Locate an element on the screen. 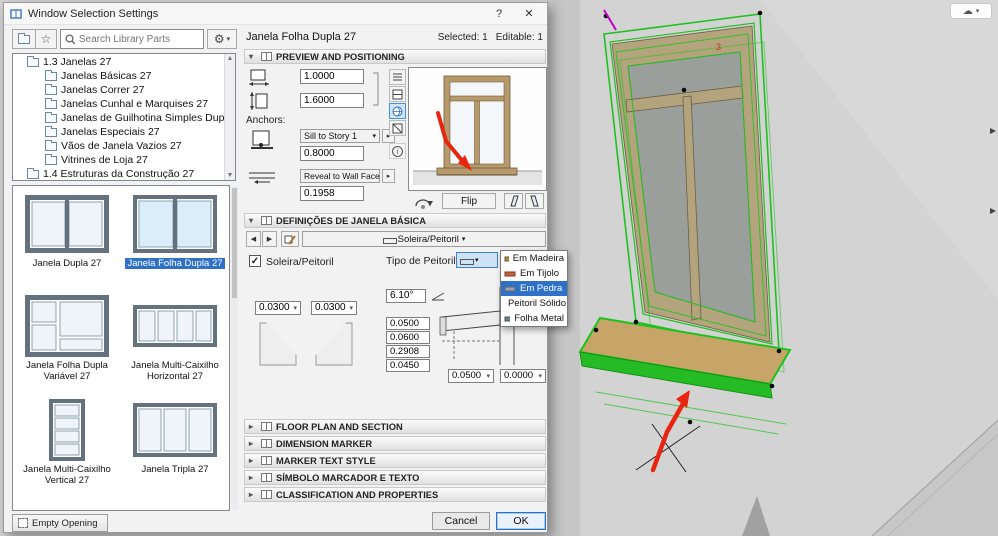  tree-item: Janelas Especiais 27 is located at coordinates (124, 132).